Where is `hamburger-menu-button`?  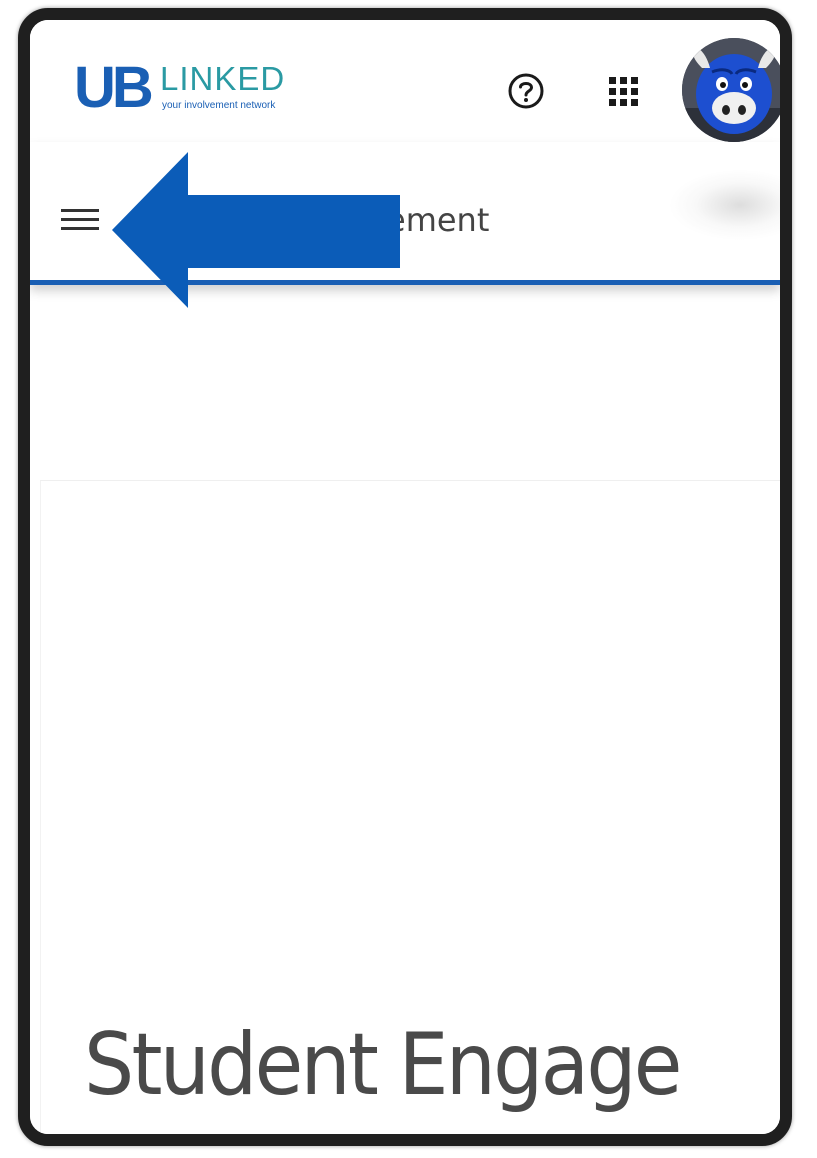 hamburger-menu-button is located at coordinates (80, 220).